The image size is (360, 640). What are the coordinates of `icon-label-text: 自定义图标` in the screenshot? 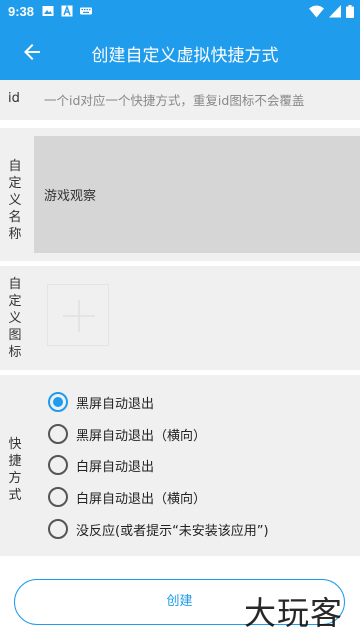 It's located at (15, 318).